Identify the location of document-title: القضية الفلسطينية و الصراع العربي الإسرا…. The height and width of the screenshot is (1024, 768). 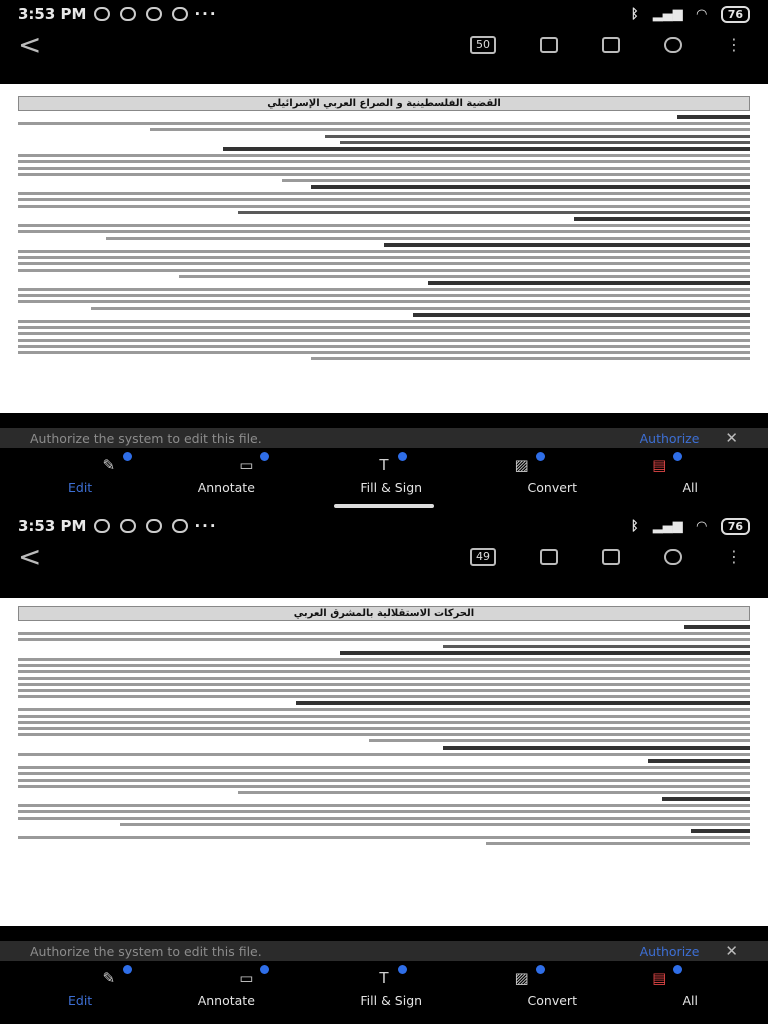
(384, 103).